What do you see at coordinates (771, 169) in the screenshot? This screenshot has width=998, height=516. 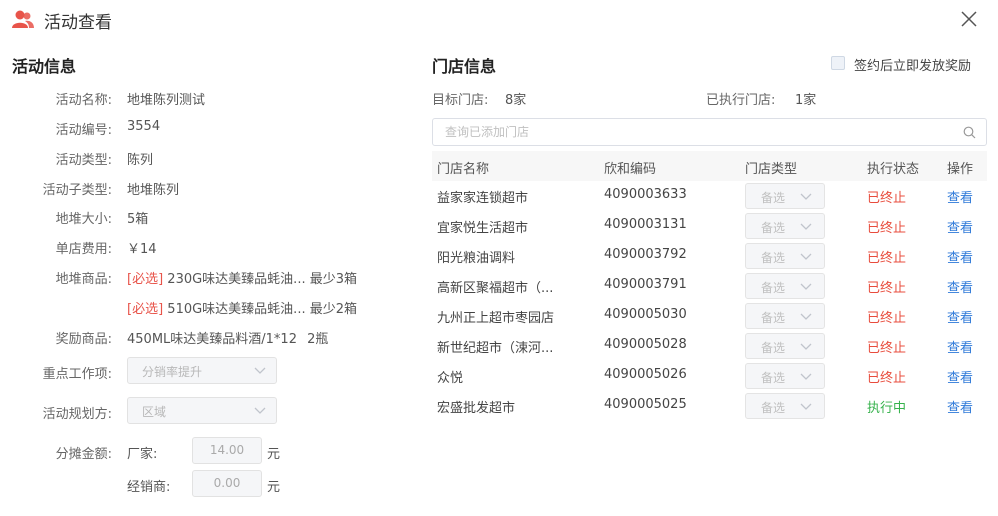 I see `col-header-store-type: 门店类型` at bounding box center [771, 169].